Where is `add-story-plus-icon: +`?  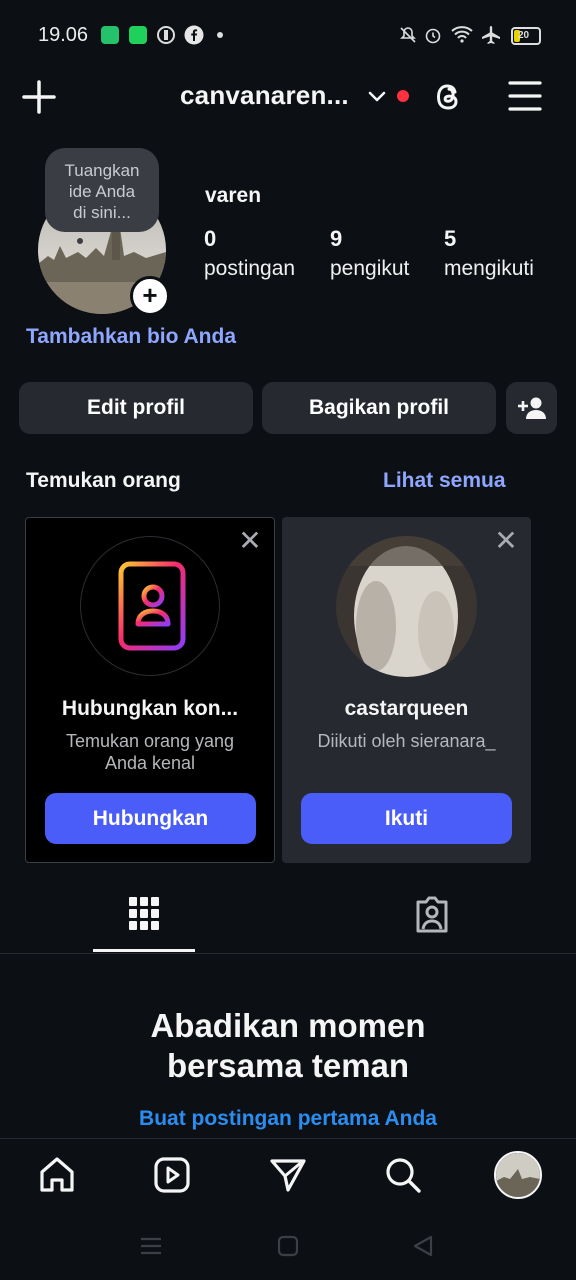
add-story-plus-icon: + is located at coordinates (150, 296).